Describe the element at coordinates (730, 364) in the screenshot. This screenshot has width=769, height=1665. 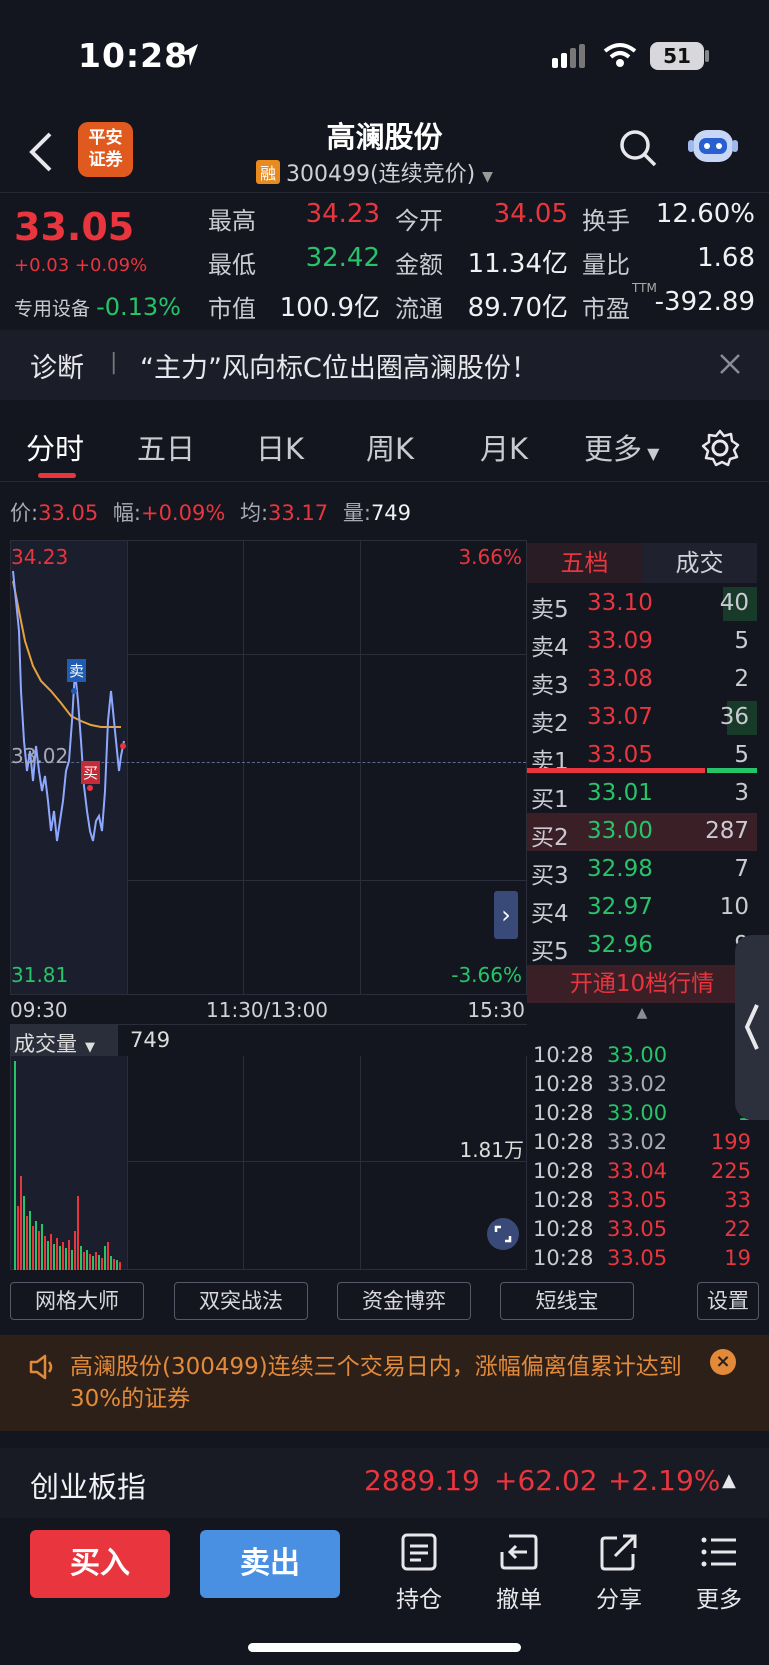
I see `close-icon` at that location.